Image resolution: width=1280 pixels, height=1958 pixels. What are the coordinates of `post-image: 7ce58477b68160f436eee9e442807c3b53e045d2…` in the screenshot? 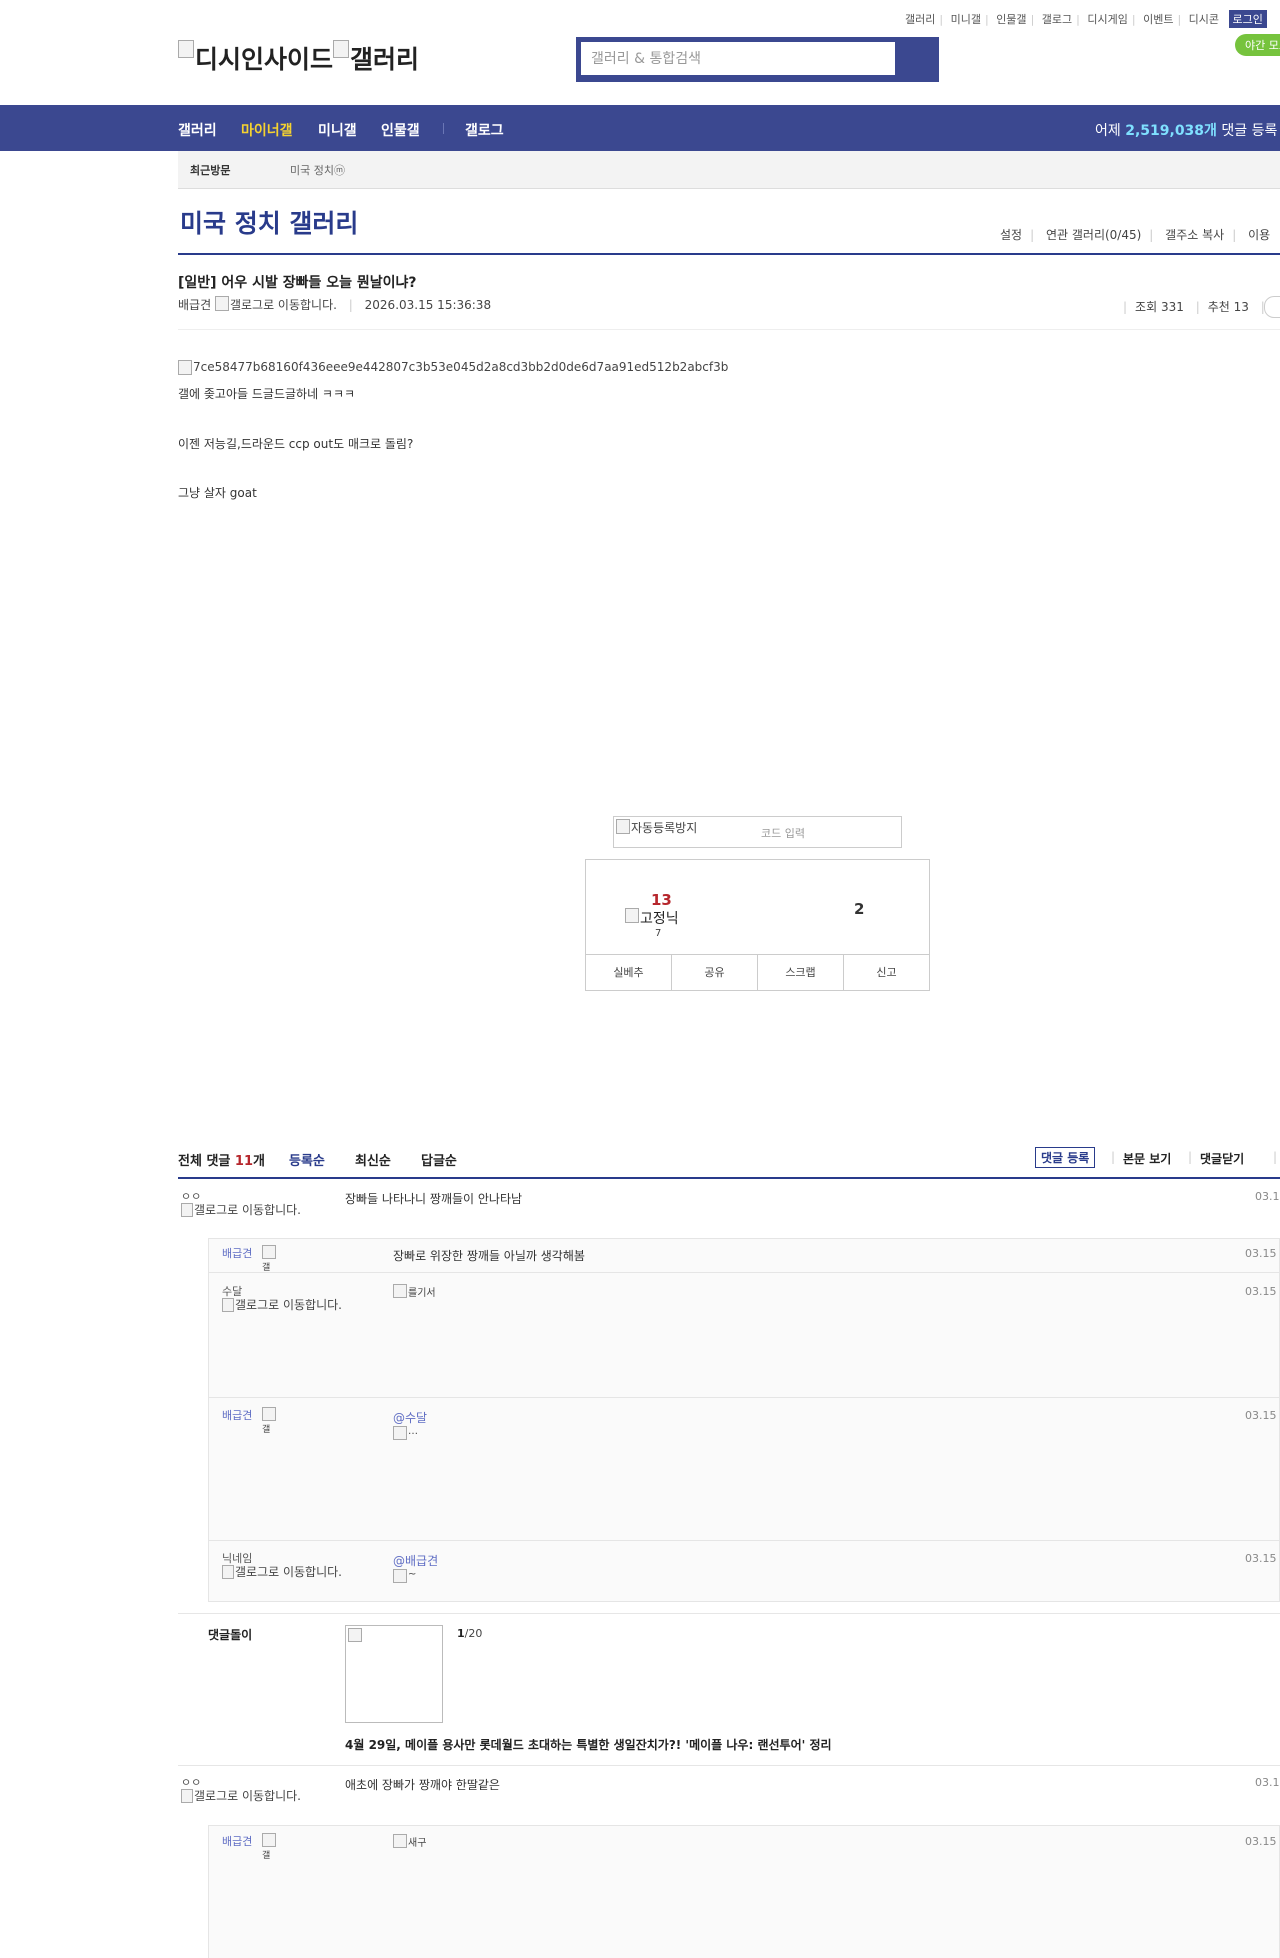 It's located at (453, 367).